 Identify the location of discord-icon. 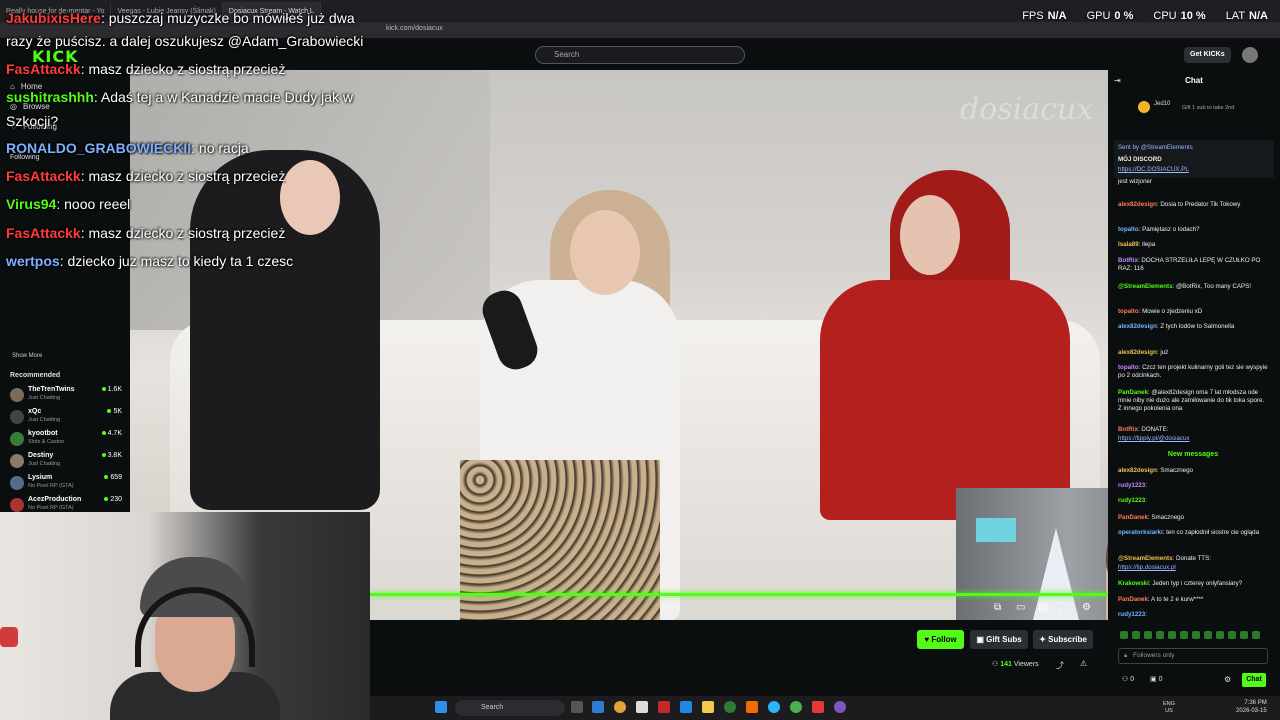
(840, 707).